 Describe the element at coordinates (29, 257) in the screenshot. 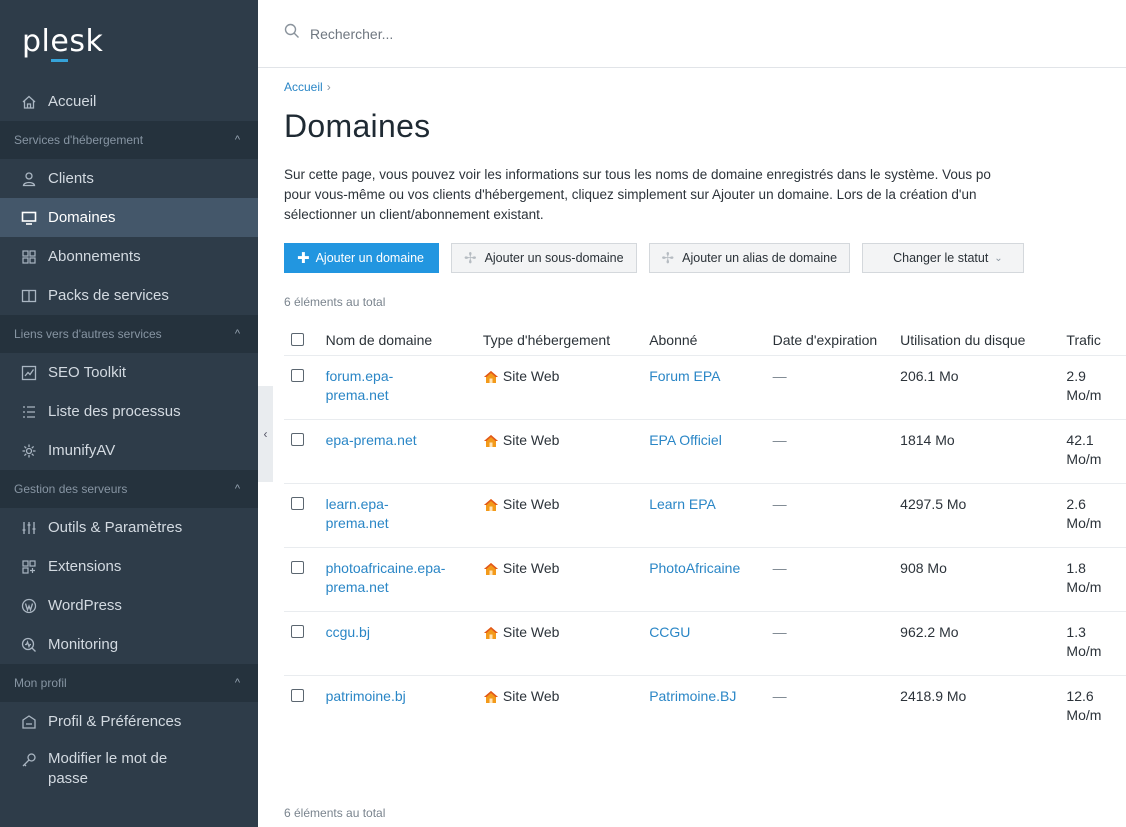

I see `grid-icon` at that location.